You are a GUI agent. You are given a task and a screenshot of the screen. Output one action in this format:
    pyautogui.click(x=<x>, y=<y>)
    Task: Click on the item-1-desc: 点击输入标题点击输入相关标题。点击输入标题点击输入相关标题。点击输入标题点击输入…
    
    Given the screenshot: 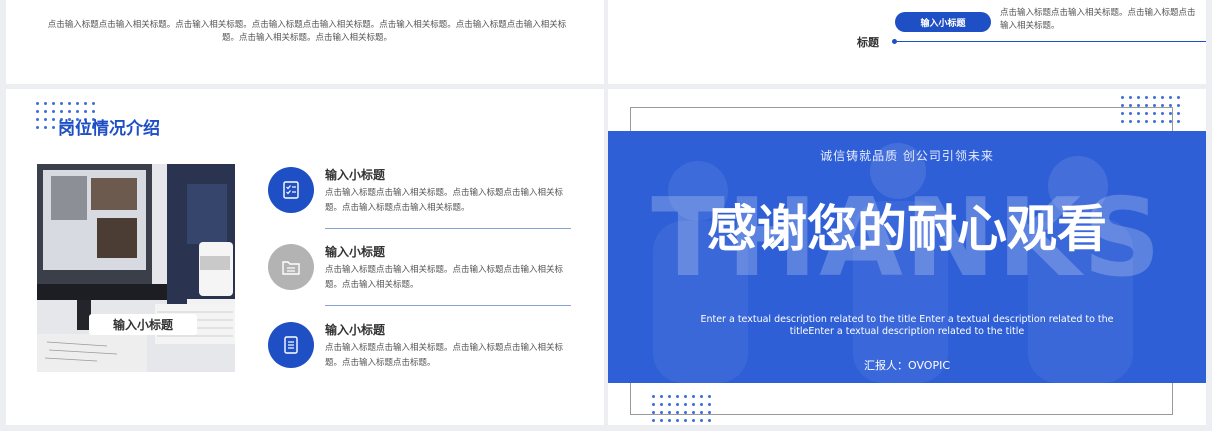 What is the action you would take?
    pyautogui.click(x=444, y=200)
    